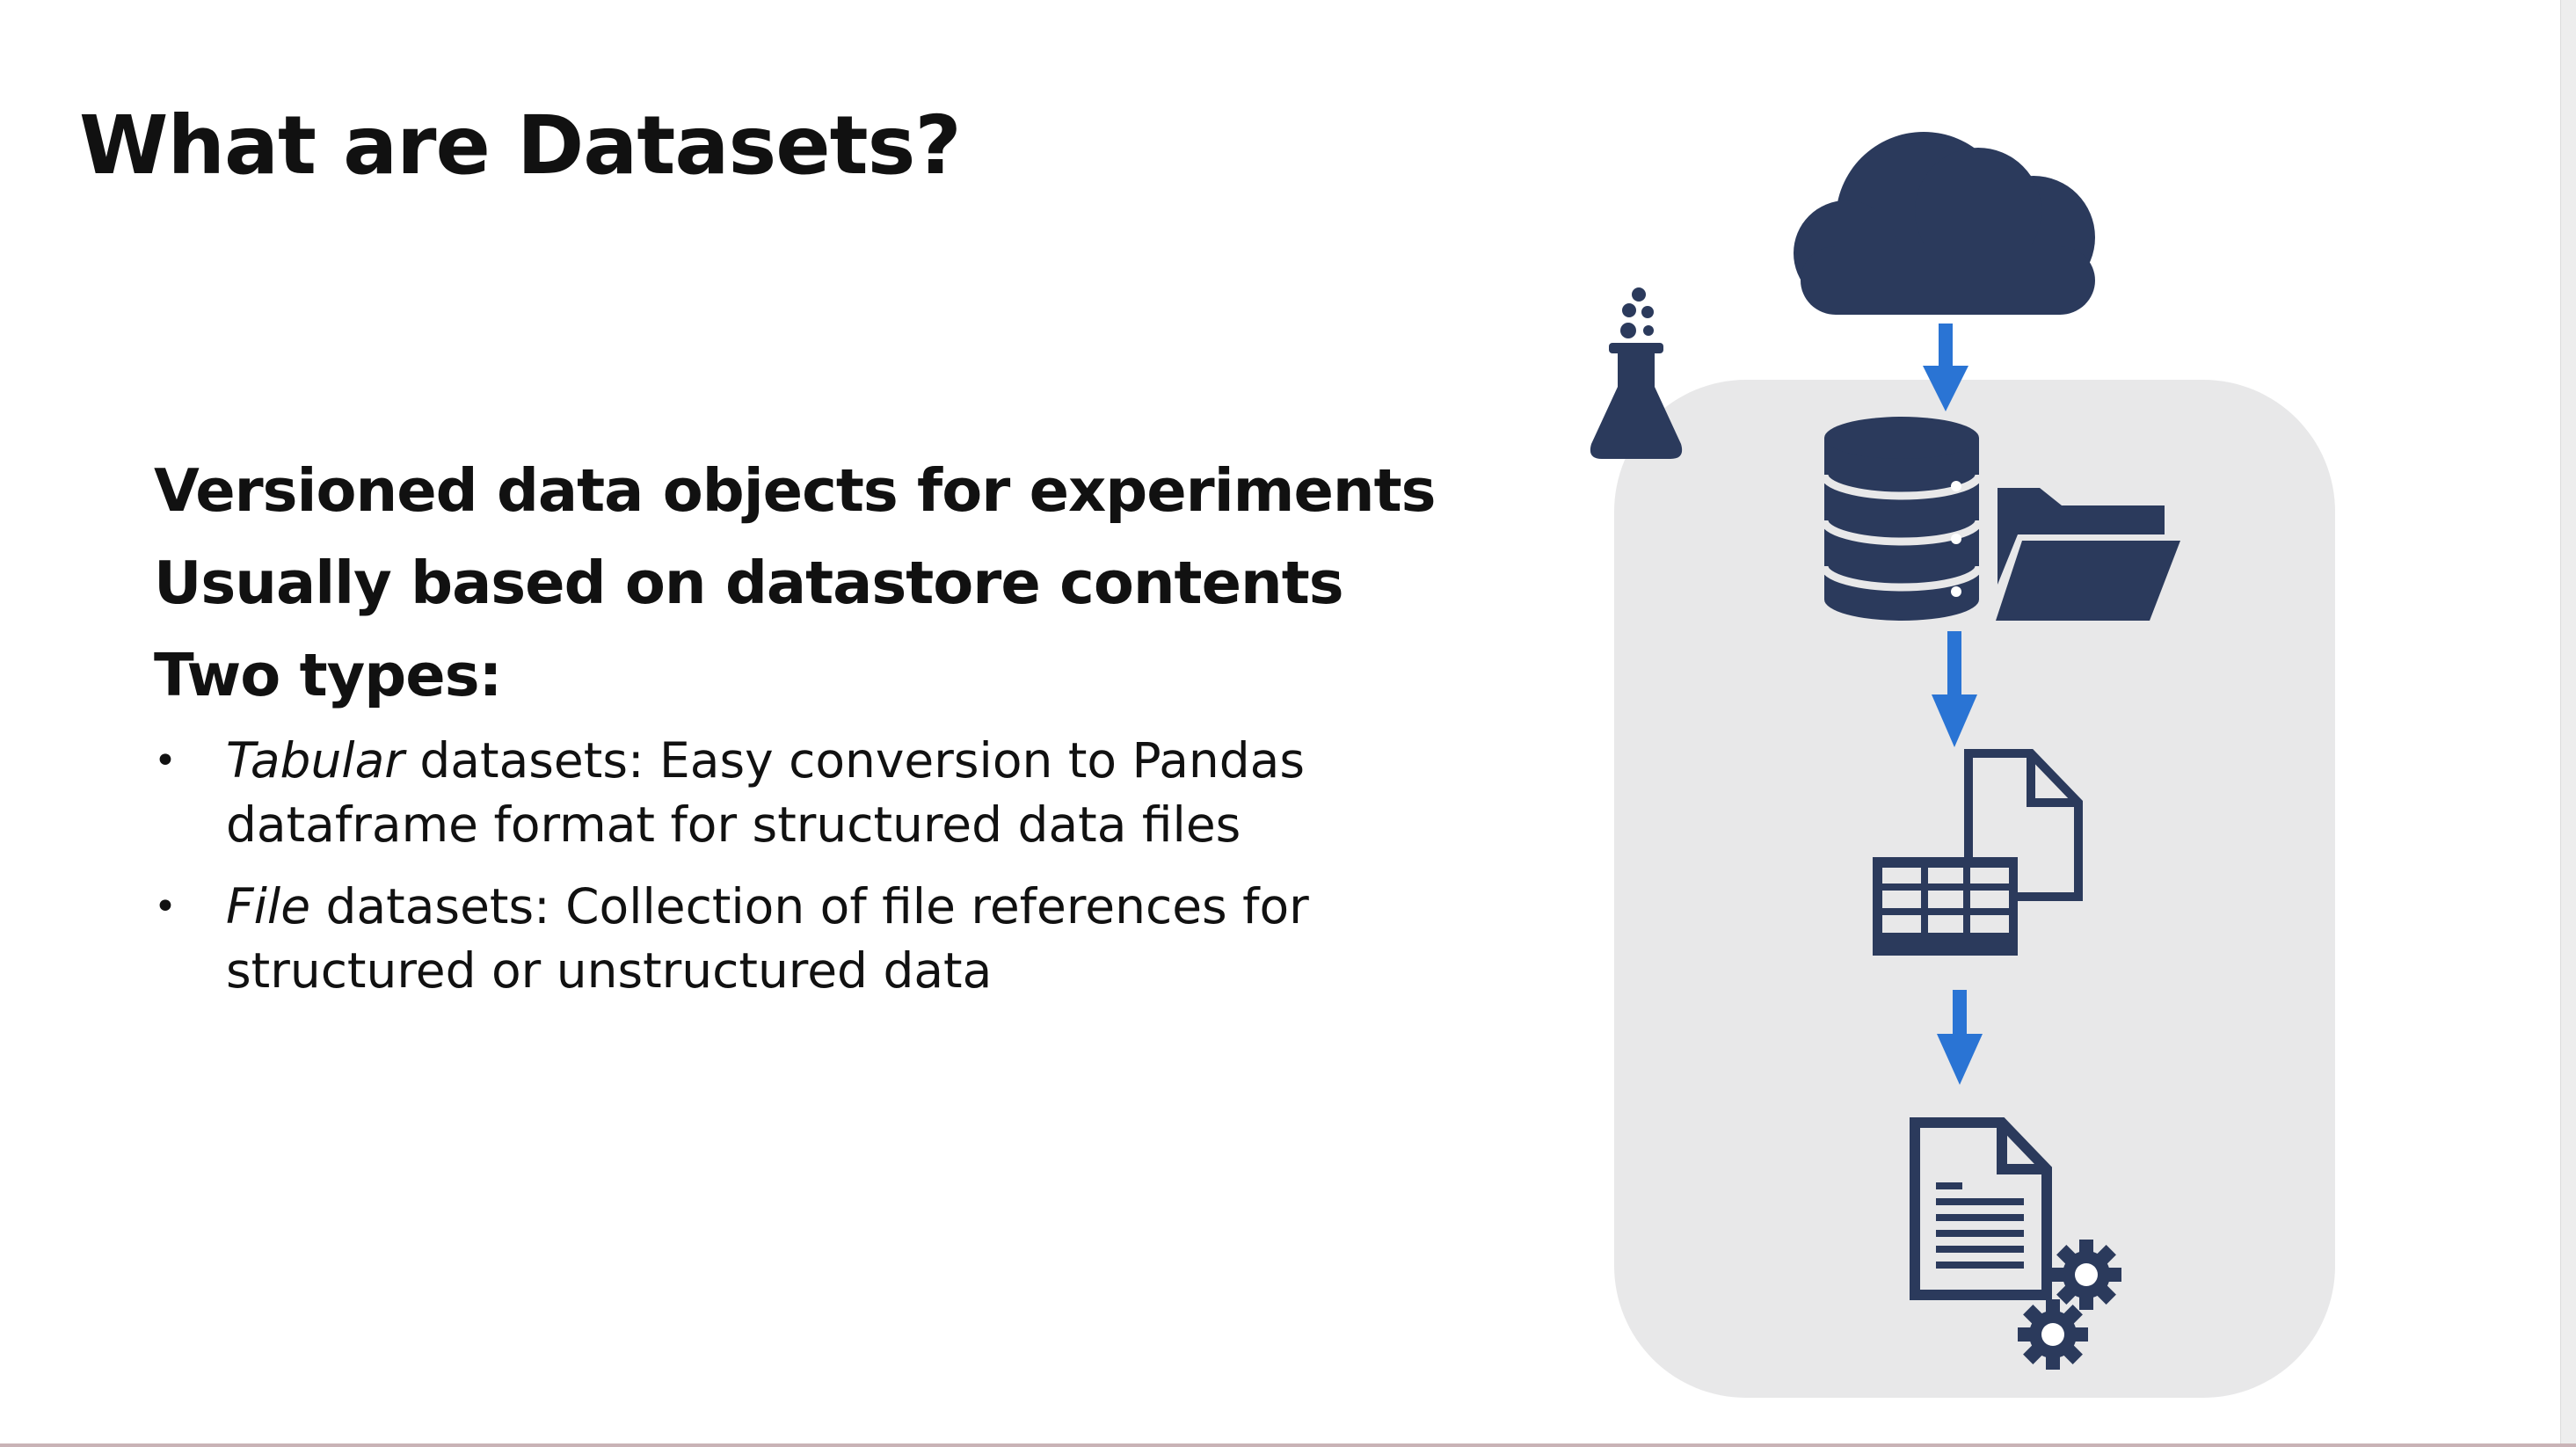 The height and width of the screenshot is (1447, 2576). Describe the element at coordinates (1981, 1209) in the screenshot. I see `document-icon` at that location.